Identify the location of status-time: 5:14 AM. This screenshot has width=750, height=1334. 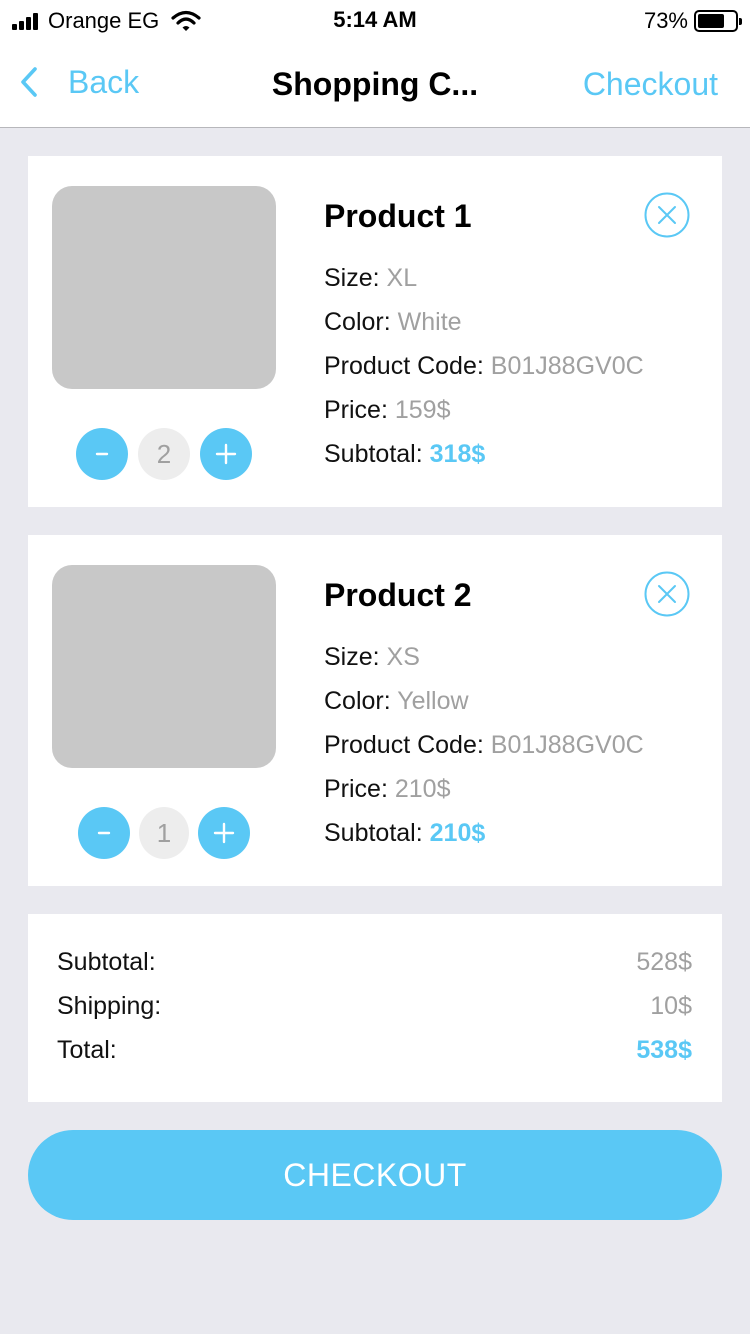
(375, 19).